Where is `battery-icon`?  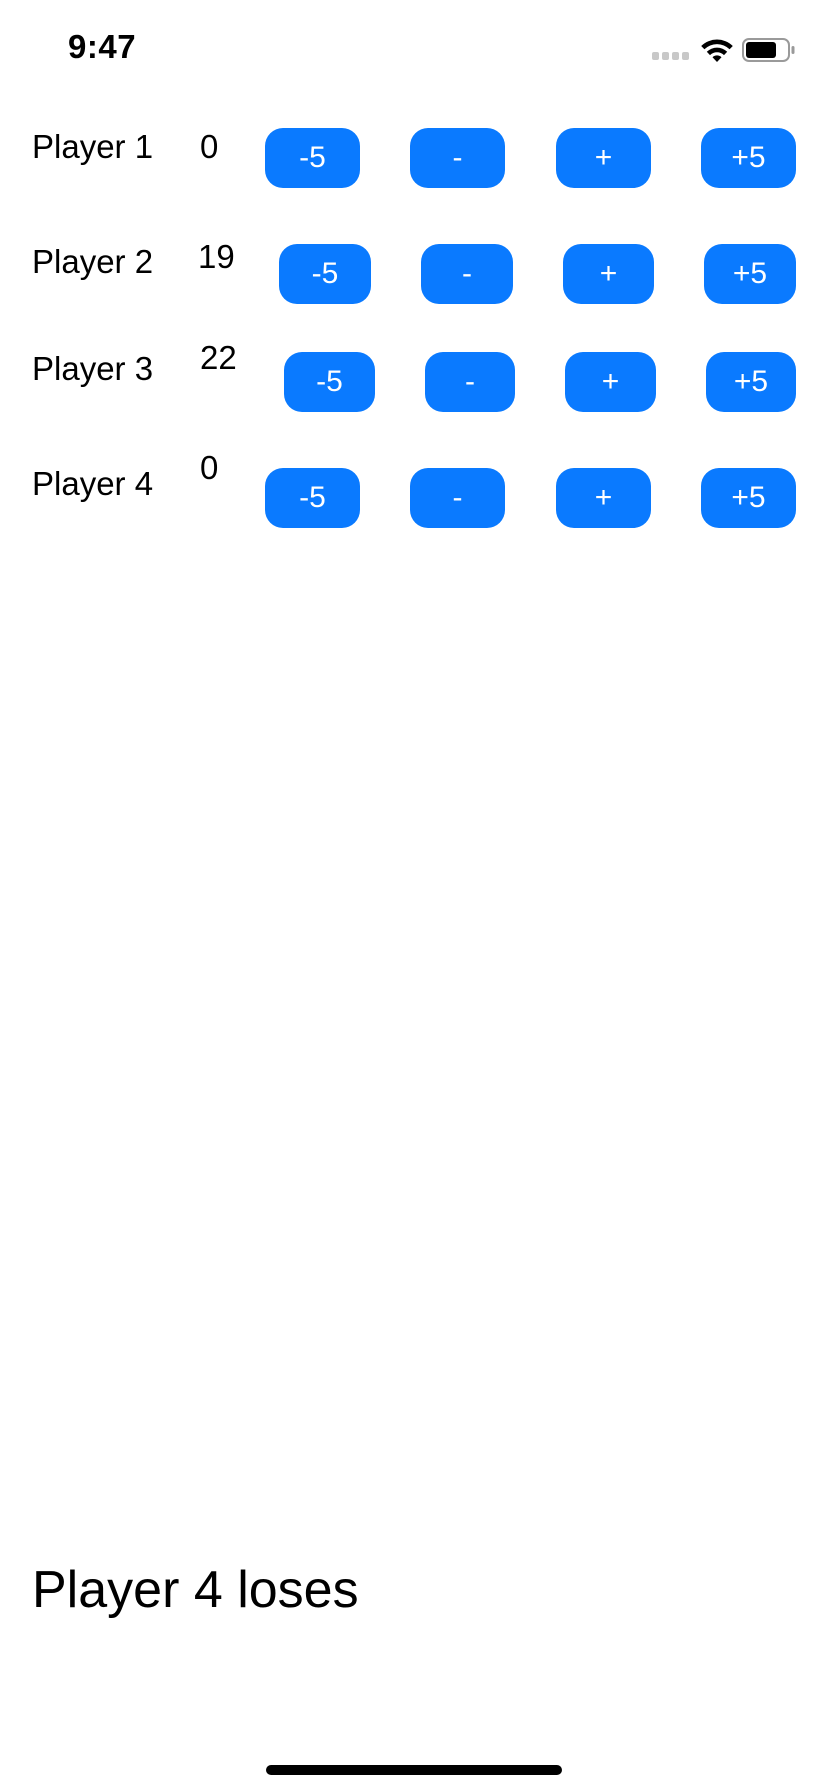 battery-icon is located at coordinates (768, 50).